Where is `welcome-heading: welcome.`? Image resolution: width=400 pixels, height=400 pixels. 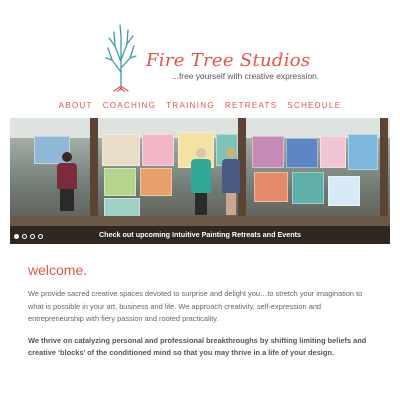 welcome-heading: welcome. is located at coordinates (58, 270).